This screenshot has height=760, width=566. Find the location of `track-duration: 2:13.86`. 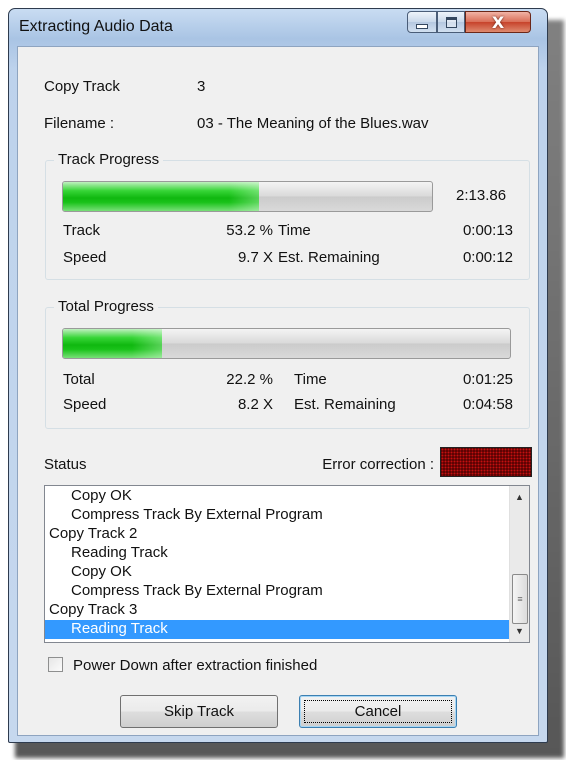

track-duration: 2:13.86 is located at coordinates (481, 195).